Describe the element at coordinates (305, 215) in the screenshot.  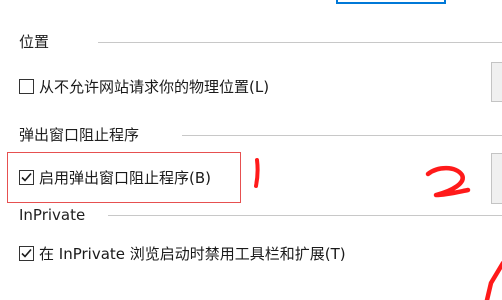
I see `inprivate-section-divider` at that location.